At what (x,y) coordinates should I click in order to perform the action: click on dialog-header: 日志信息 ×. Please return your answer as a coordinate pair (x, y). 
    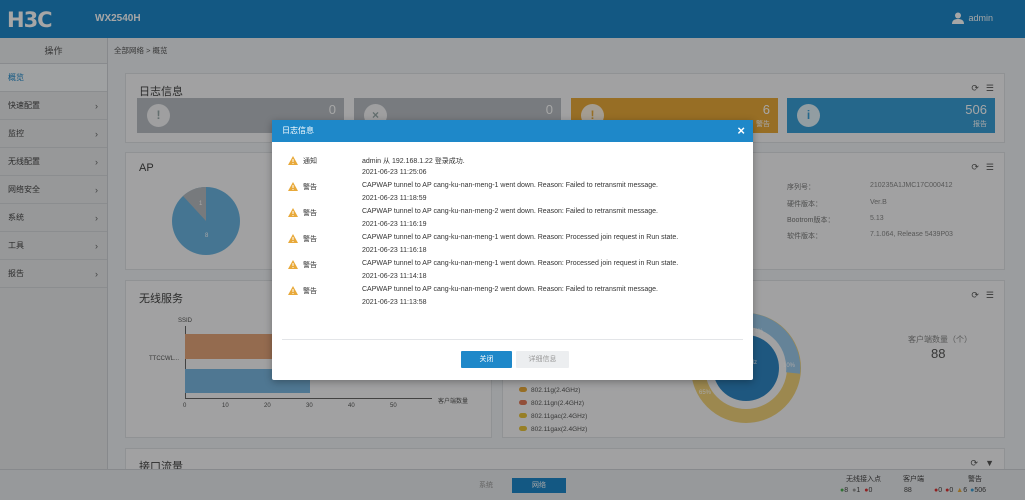
    Looking at the image, I should click on (512, 131).